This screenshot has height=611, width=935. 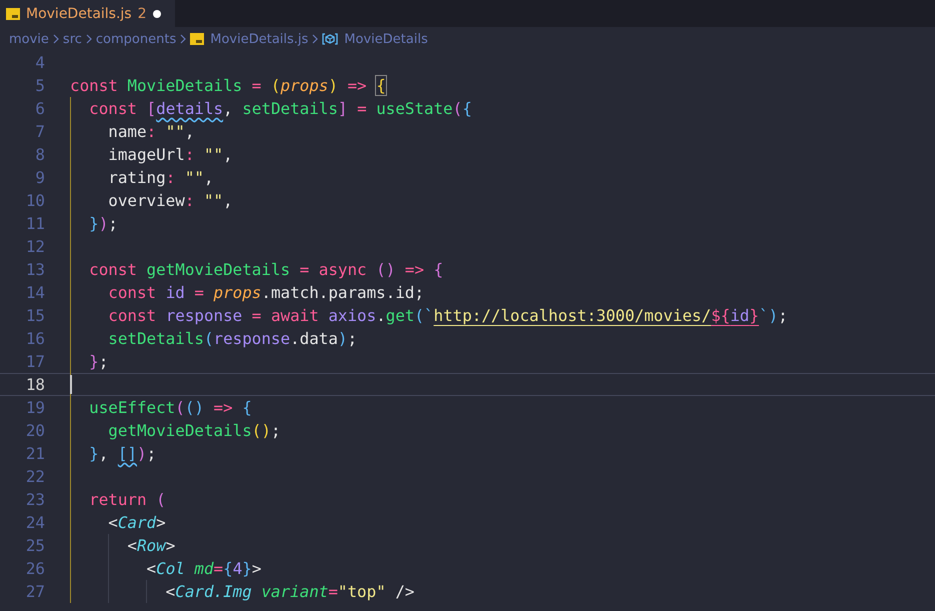 What do you see at coordinates (330, 39) in the screenshot?
I see `symbol-icon` at bounding box center [330, 39].